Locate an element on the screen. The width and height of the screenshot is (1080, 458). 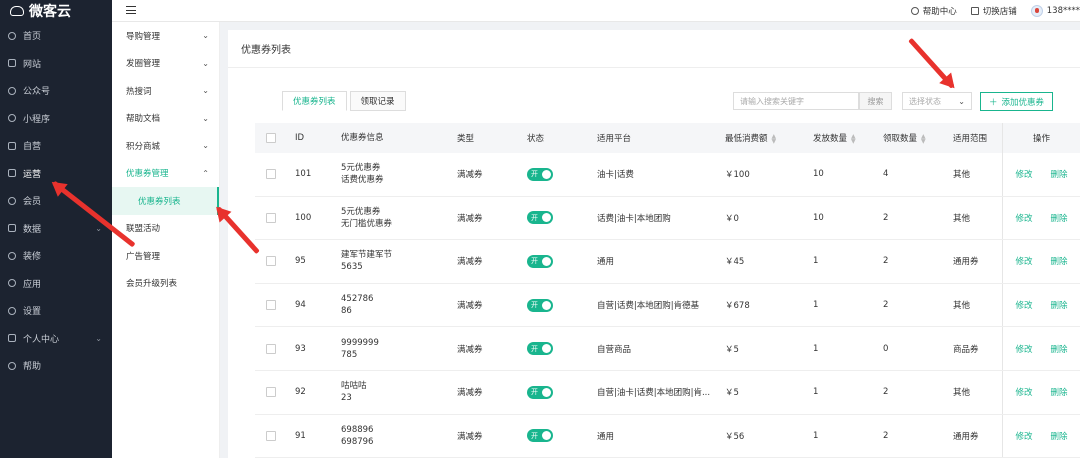
tab-claim-records: 领取记录 is located at coordinates (377, 101).